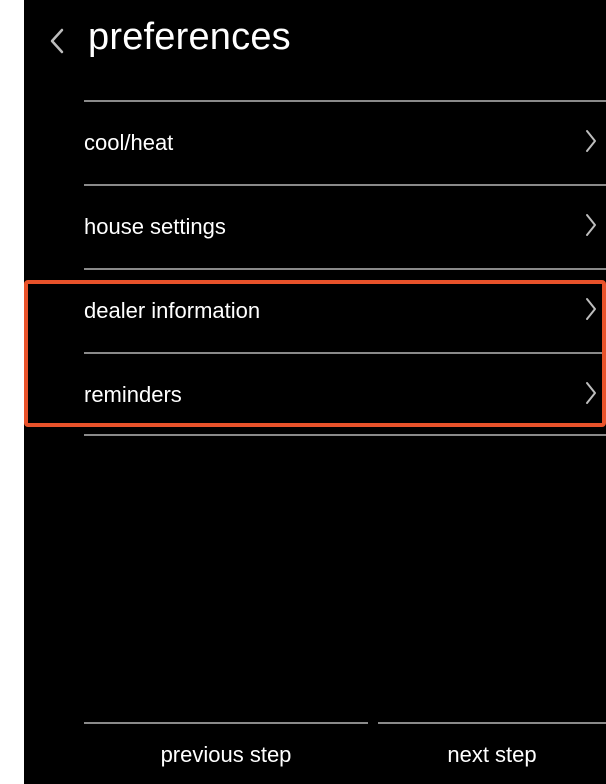 This screenshot has width=606, height=784. I want to click on next-step-button: next step, so click(492, 755).